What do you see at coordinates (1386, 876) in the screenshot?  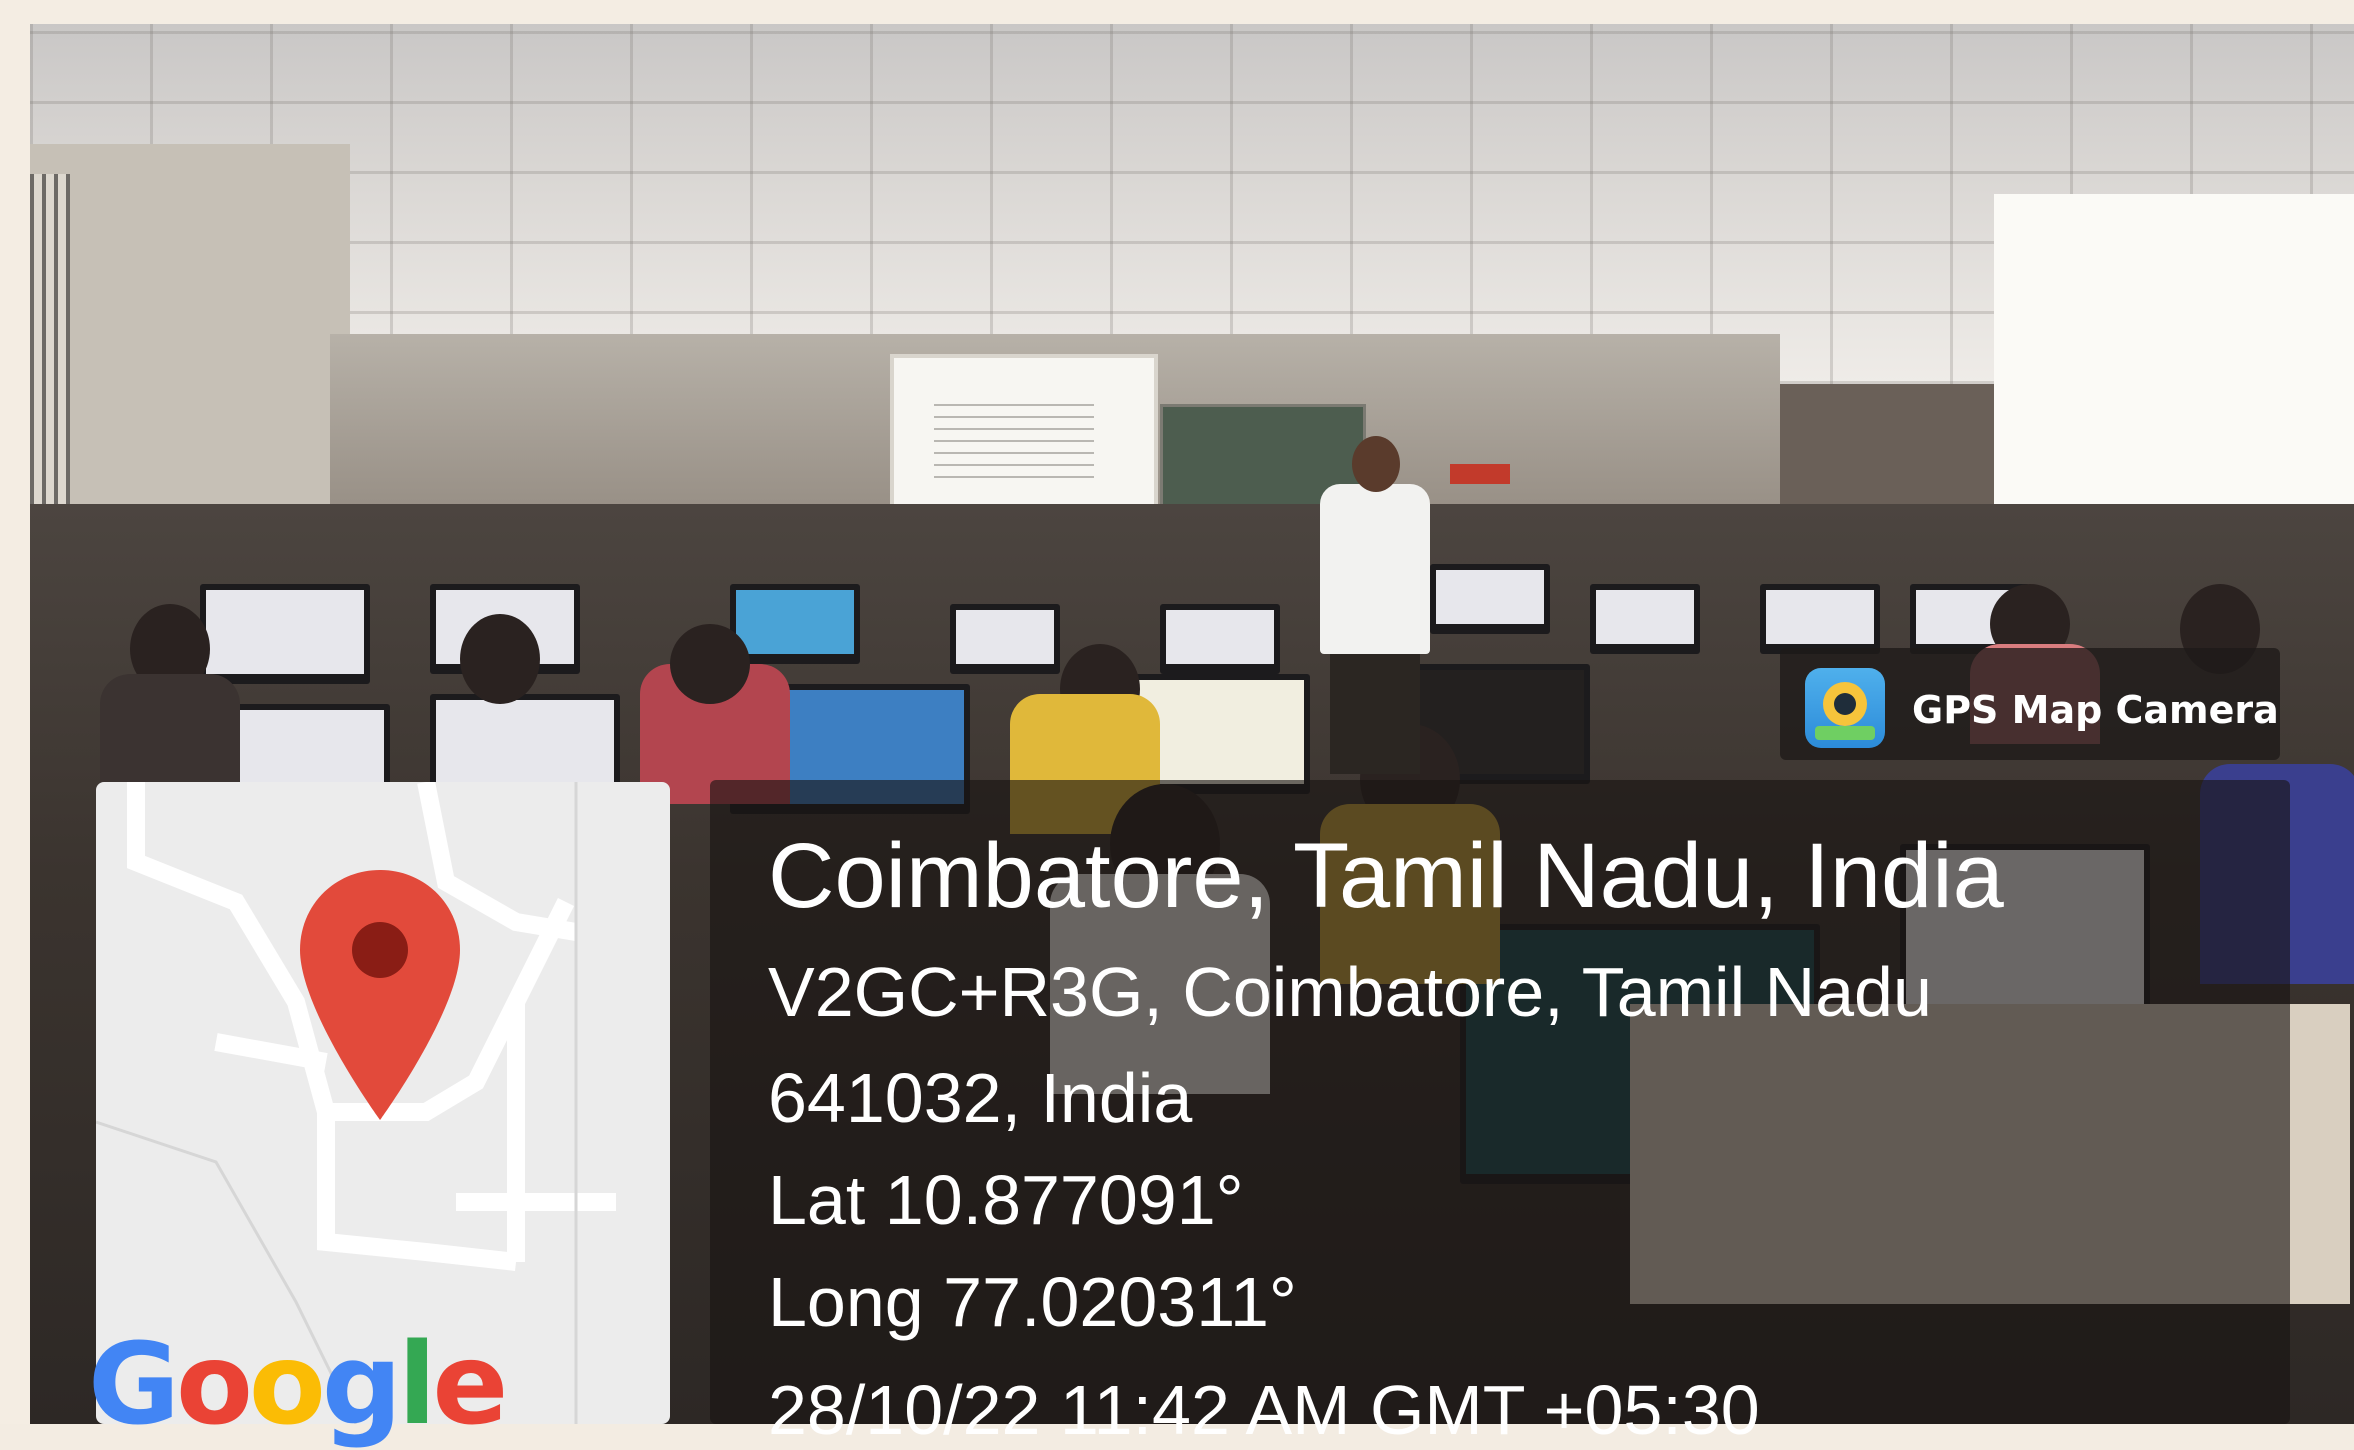 I see `location-title: Coimbatore, Tamil Nadu, India` at bounding box center [1386, 876].